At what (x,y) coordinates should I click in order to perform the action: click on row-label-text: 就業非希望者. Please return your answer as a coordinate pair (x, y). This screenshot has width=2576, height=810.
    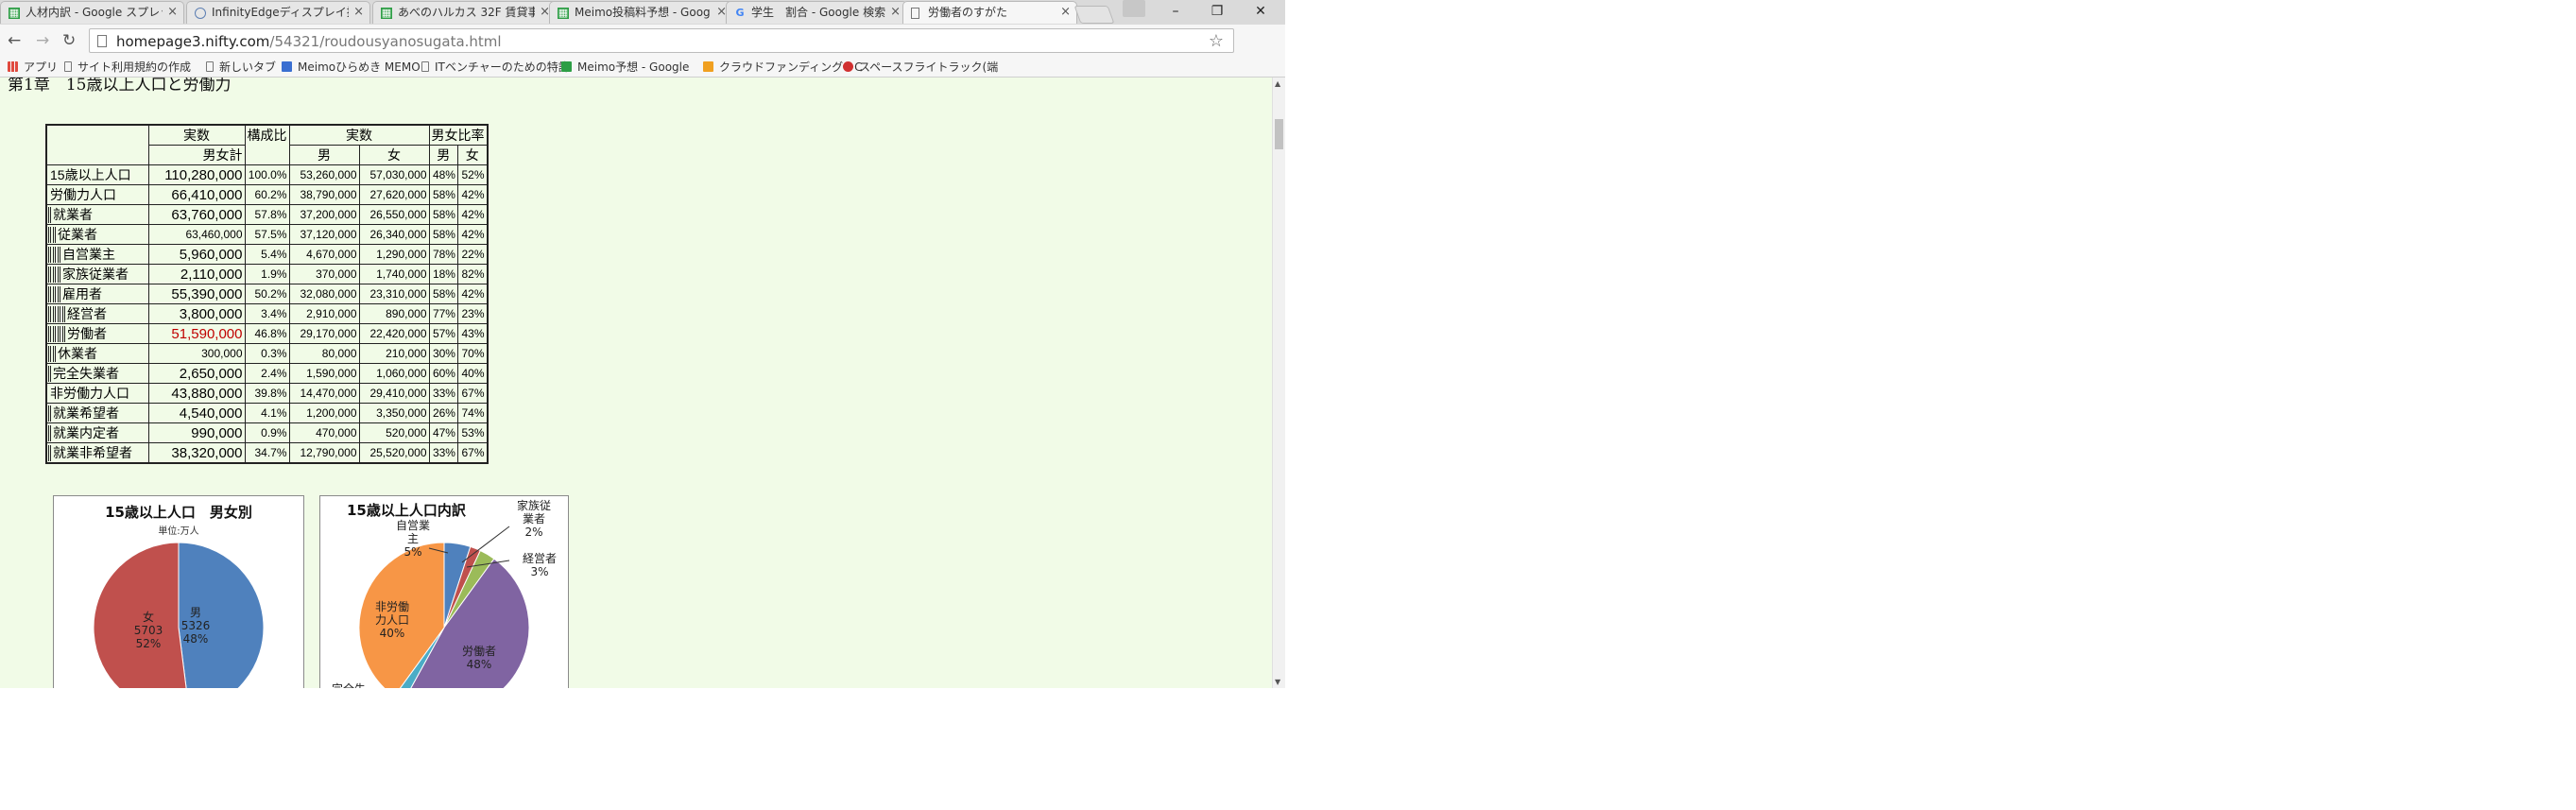
    Looking at the image, I should click on (92, 452).